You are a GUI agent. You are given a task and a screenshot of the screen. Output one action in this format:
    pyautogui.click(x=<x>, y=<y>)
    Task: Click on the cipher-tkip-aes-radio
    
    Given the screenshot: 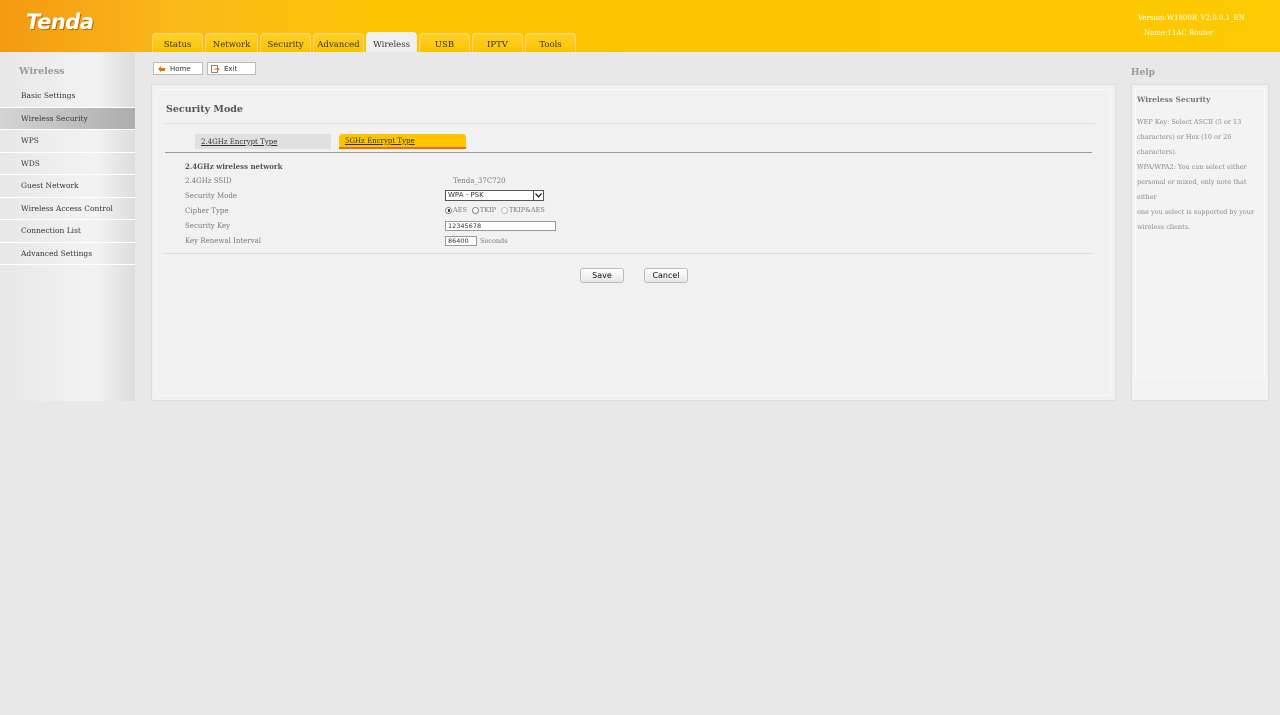 What is the action you would take?
    pyautogui.click(x=505, y=210)
    